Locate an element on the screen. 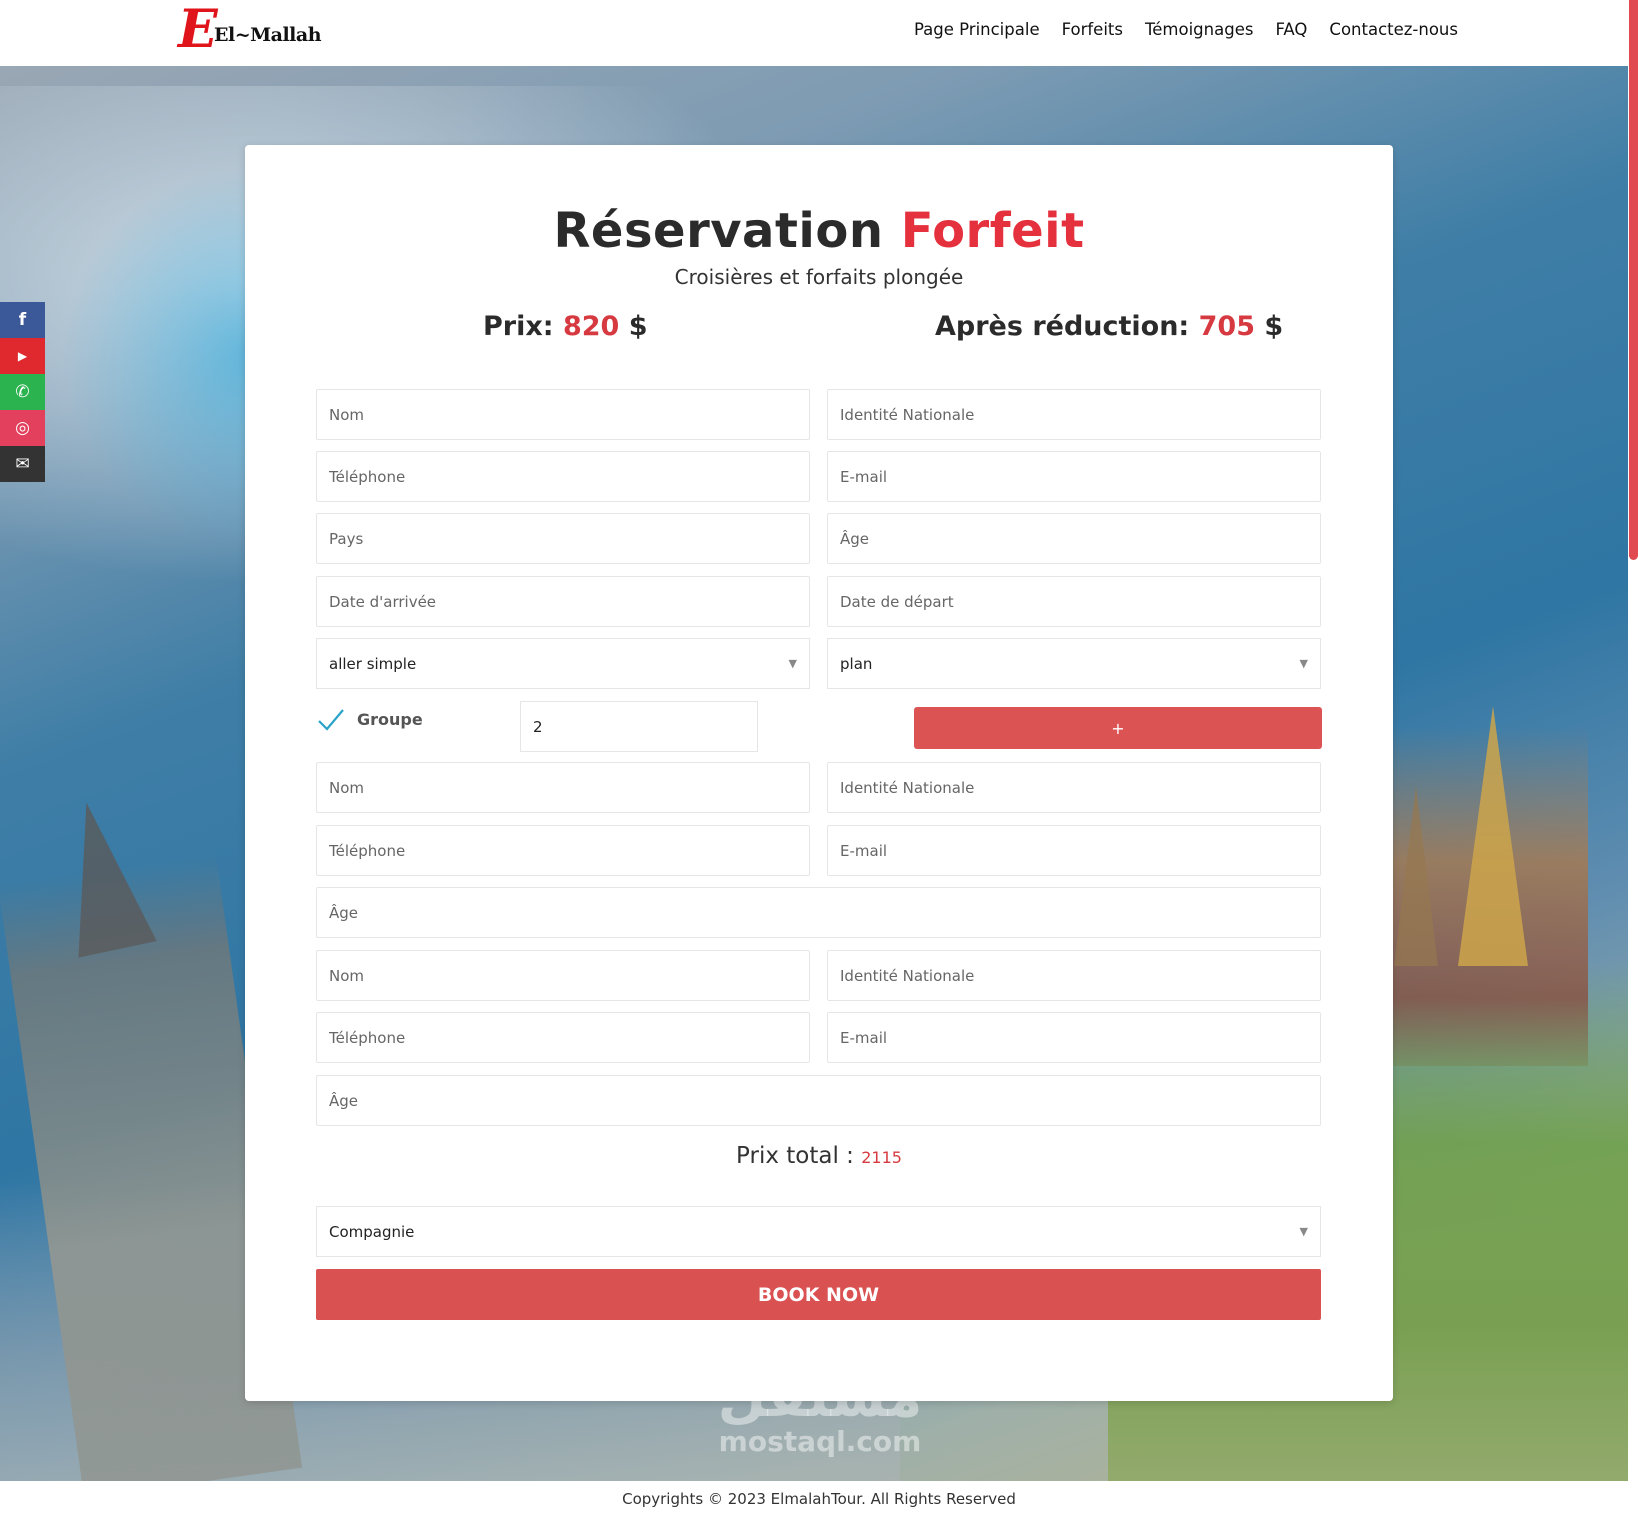 Image resolution: width=1638 pixels, height=1518 pixels. mail-icon: ✉ is located at coordinates (22, 464).